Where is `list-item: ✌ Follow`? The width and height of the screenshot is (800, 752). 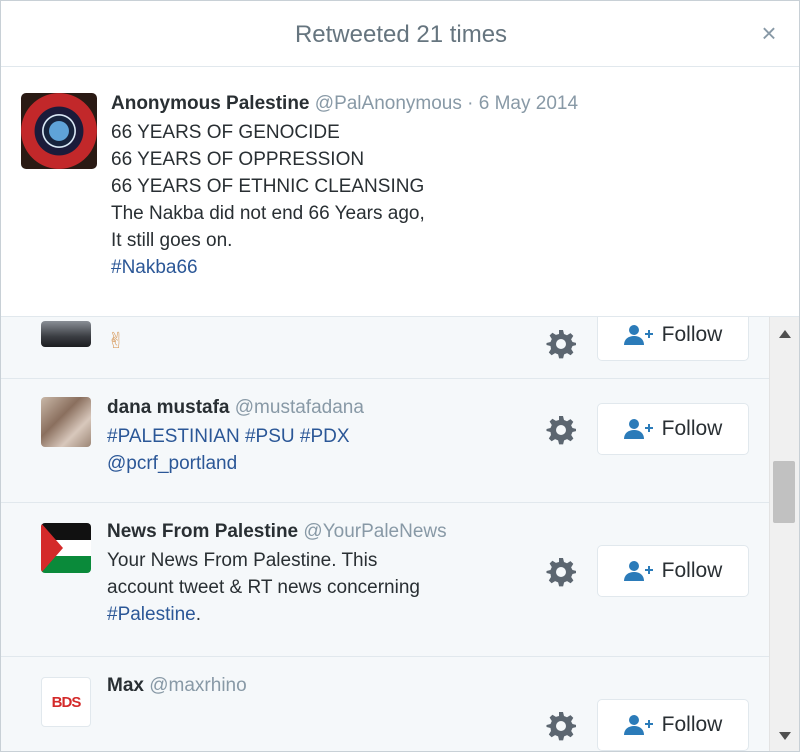 list-item: ✌ Follow is located at coordinates (386, 348).